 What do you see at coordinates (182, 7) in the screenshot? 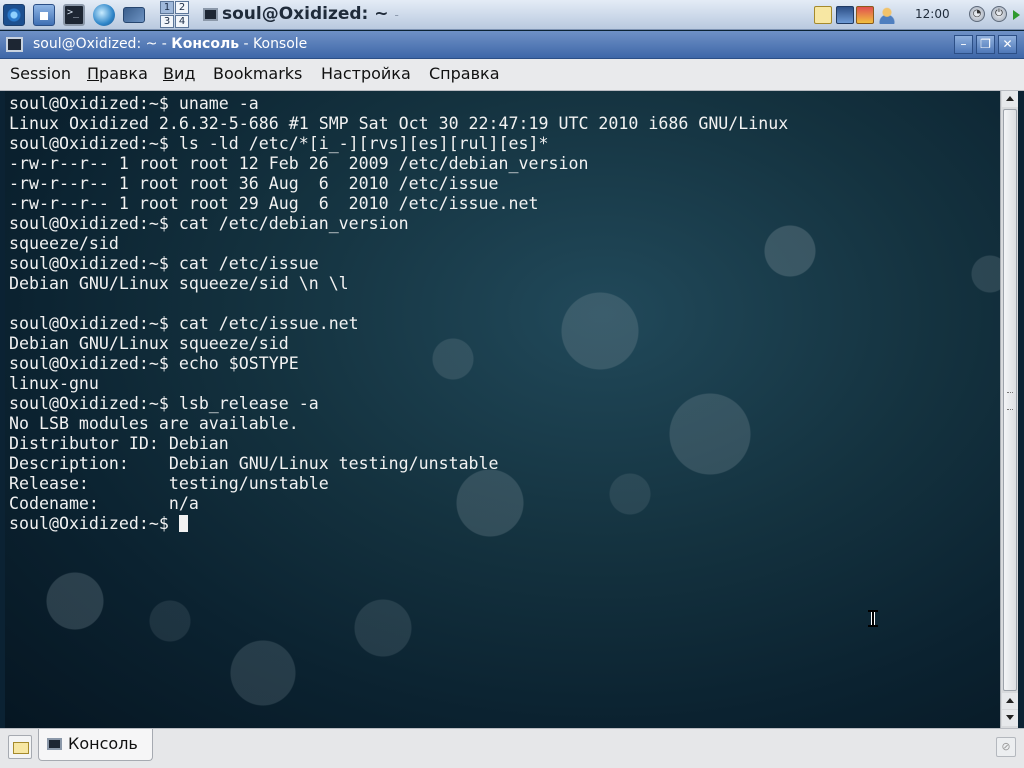
I see `pager-desktop-2: 2` at bounding box center [182, 7].